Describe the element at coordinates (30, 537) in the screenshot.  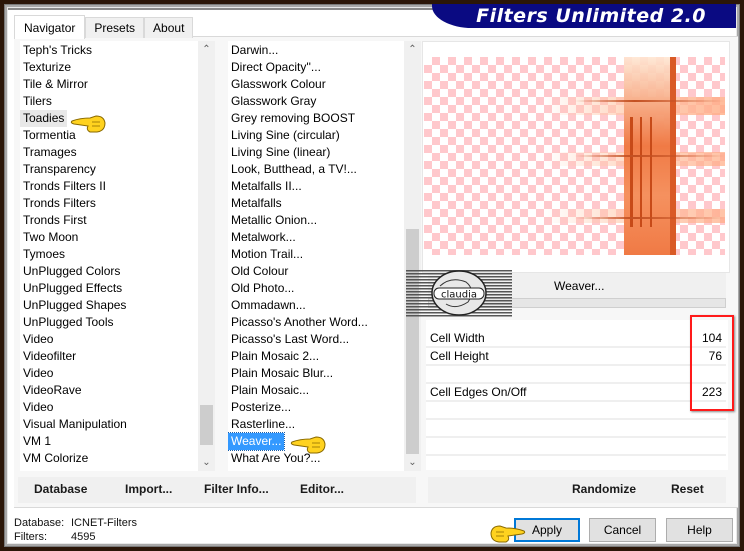
I see `filters-label: Filters:` at that location.